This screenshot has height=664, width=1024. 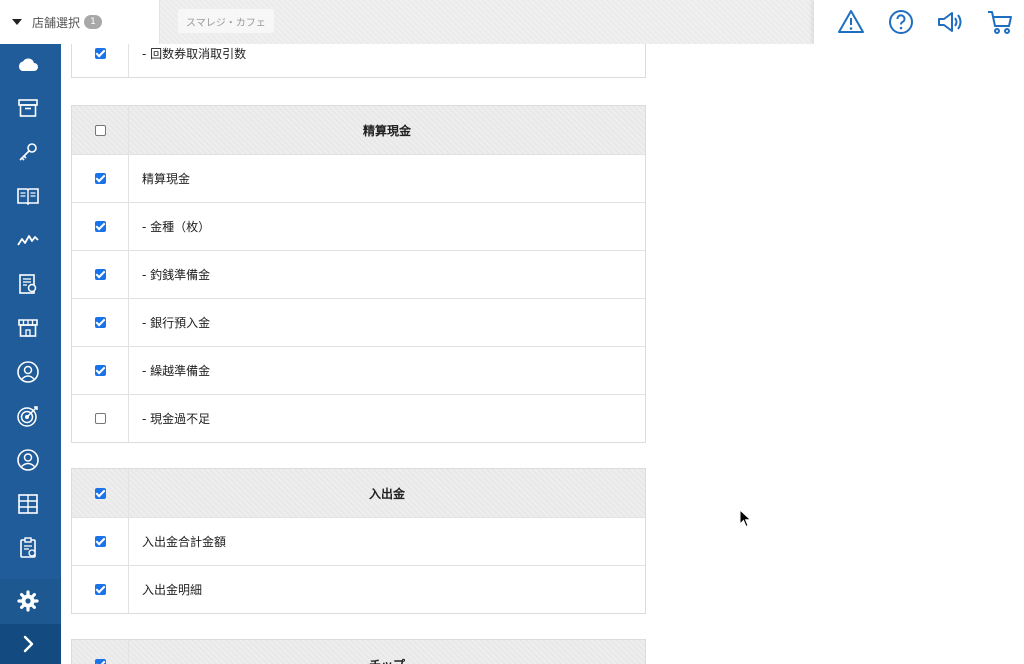 What do you see at coordinates (28, 601) in the screenshot?
I see `gear-icon` at bounding box center [28, 601].